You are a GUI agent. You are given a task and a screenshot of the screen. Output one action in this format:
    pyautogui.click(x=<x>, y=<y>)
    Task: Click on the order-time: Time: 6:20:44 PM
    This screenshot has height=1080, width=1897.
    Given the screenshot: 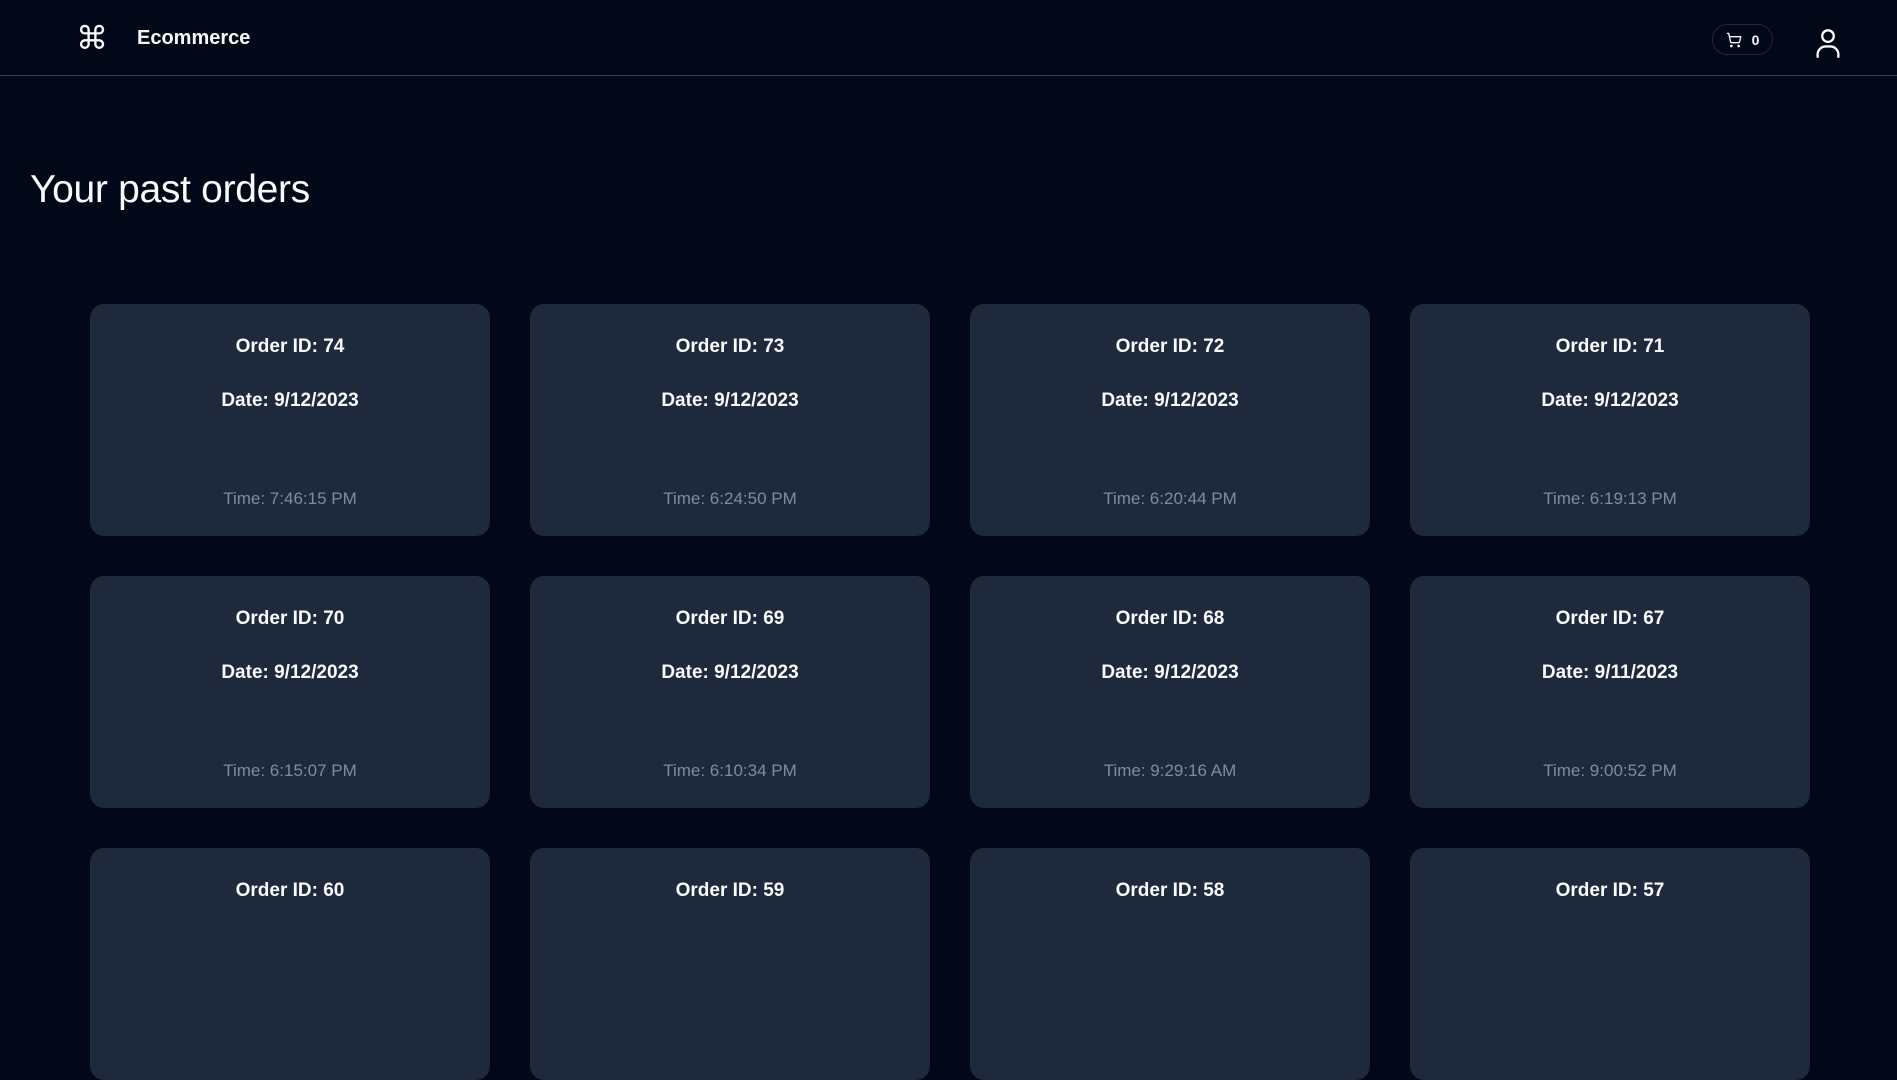 What is the action you would take?
    pyautogui.click(x=1170, y=498)
    